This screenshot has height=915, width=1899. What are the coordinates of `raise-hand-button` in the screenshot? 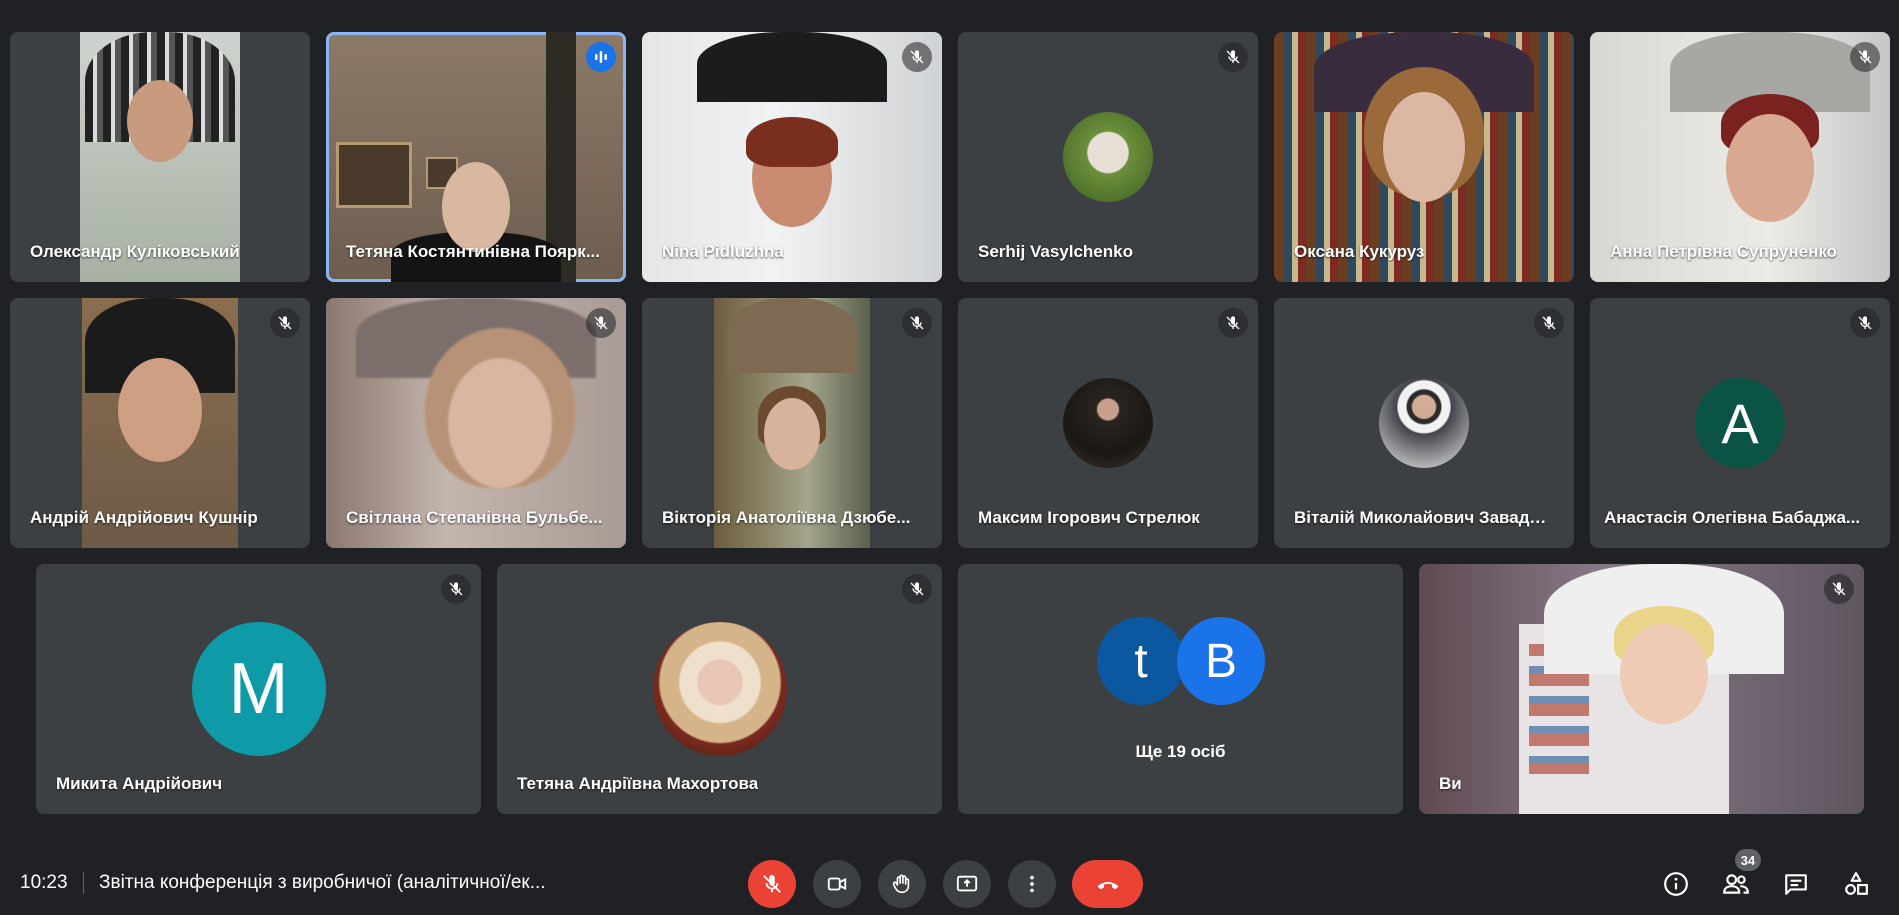 It's located at (902, 884).